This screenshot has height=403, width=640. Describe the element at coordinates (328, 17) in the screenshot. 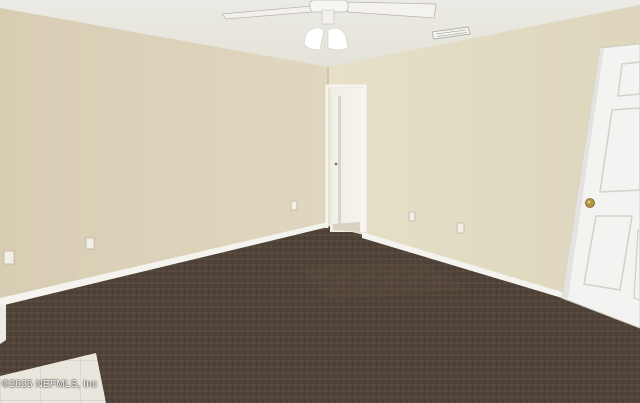

I see `fan-light-stem` at that location.